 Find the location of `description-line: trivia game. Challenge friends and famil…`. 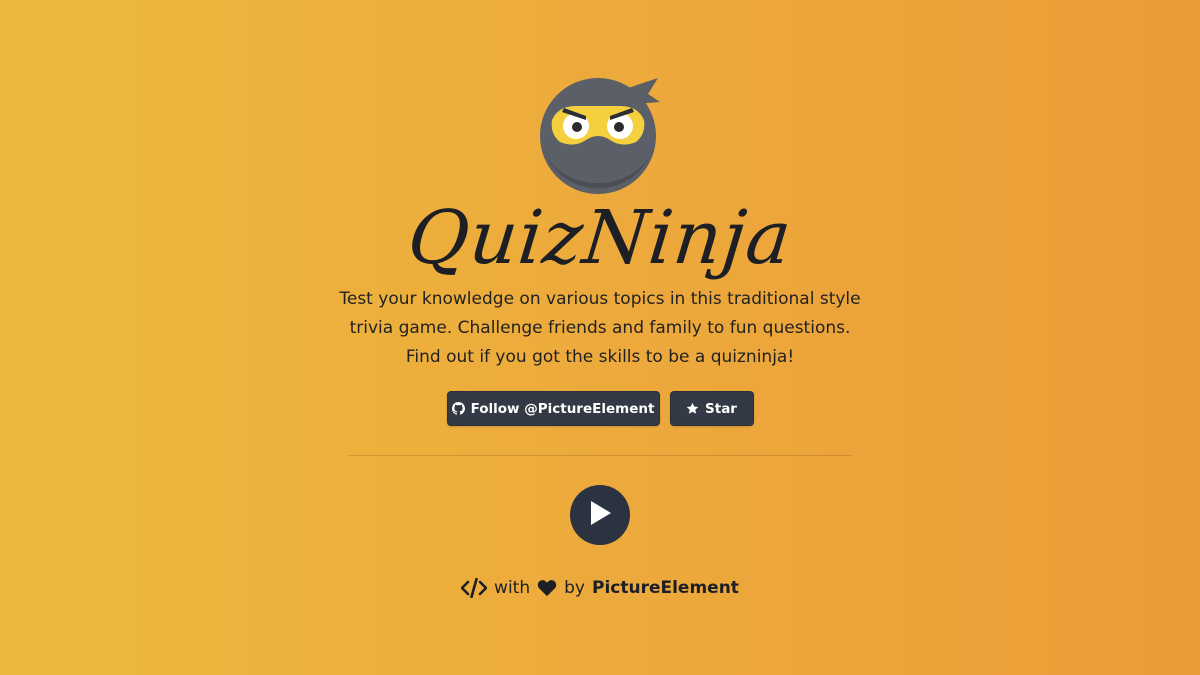

description-line: trivia game. Challenge friends and famil… is located at coordinates (600, 328).